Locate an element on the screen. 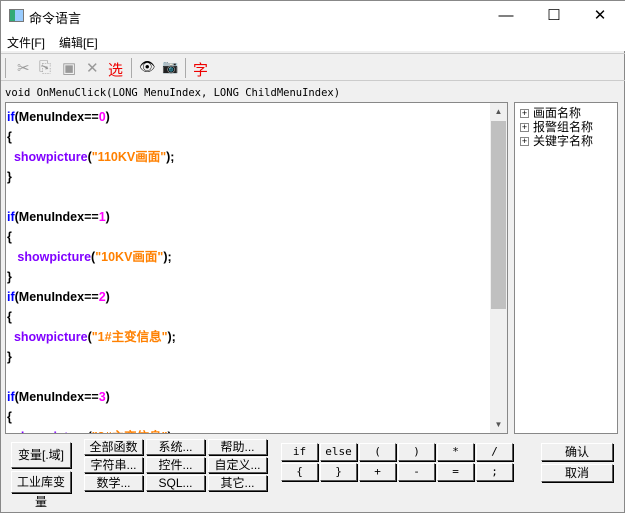  operator-button: + is located at coordinates (377, 472).